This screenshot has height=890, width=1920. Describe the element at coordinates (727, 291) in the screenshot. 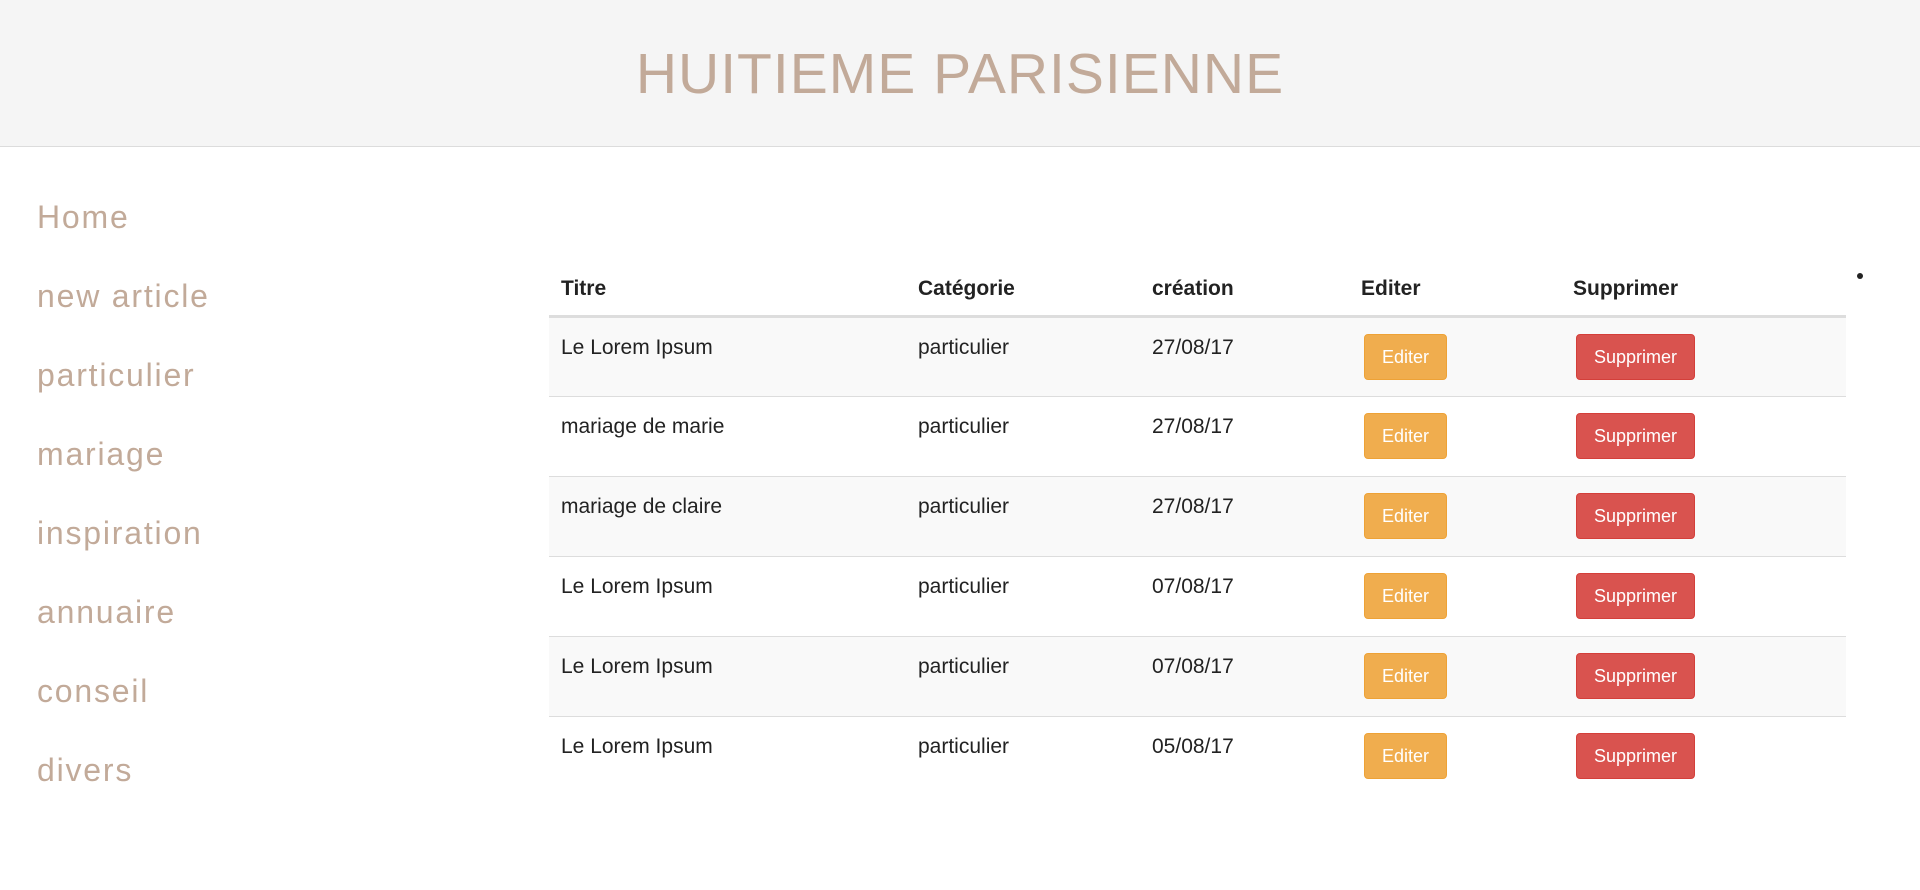

I see `column-header-titre: Titre` at that location.